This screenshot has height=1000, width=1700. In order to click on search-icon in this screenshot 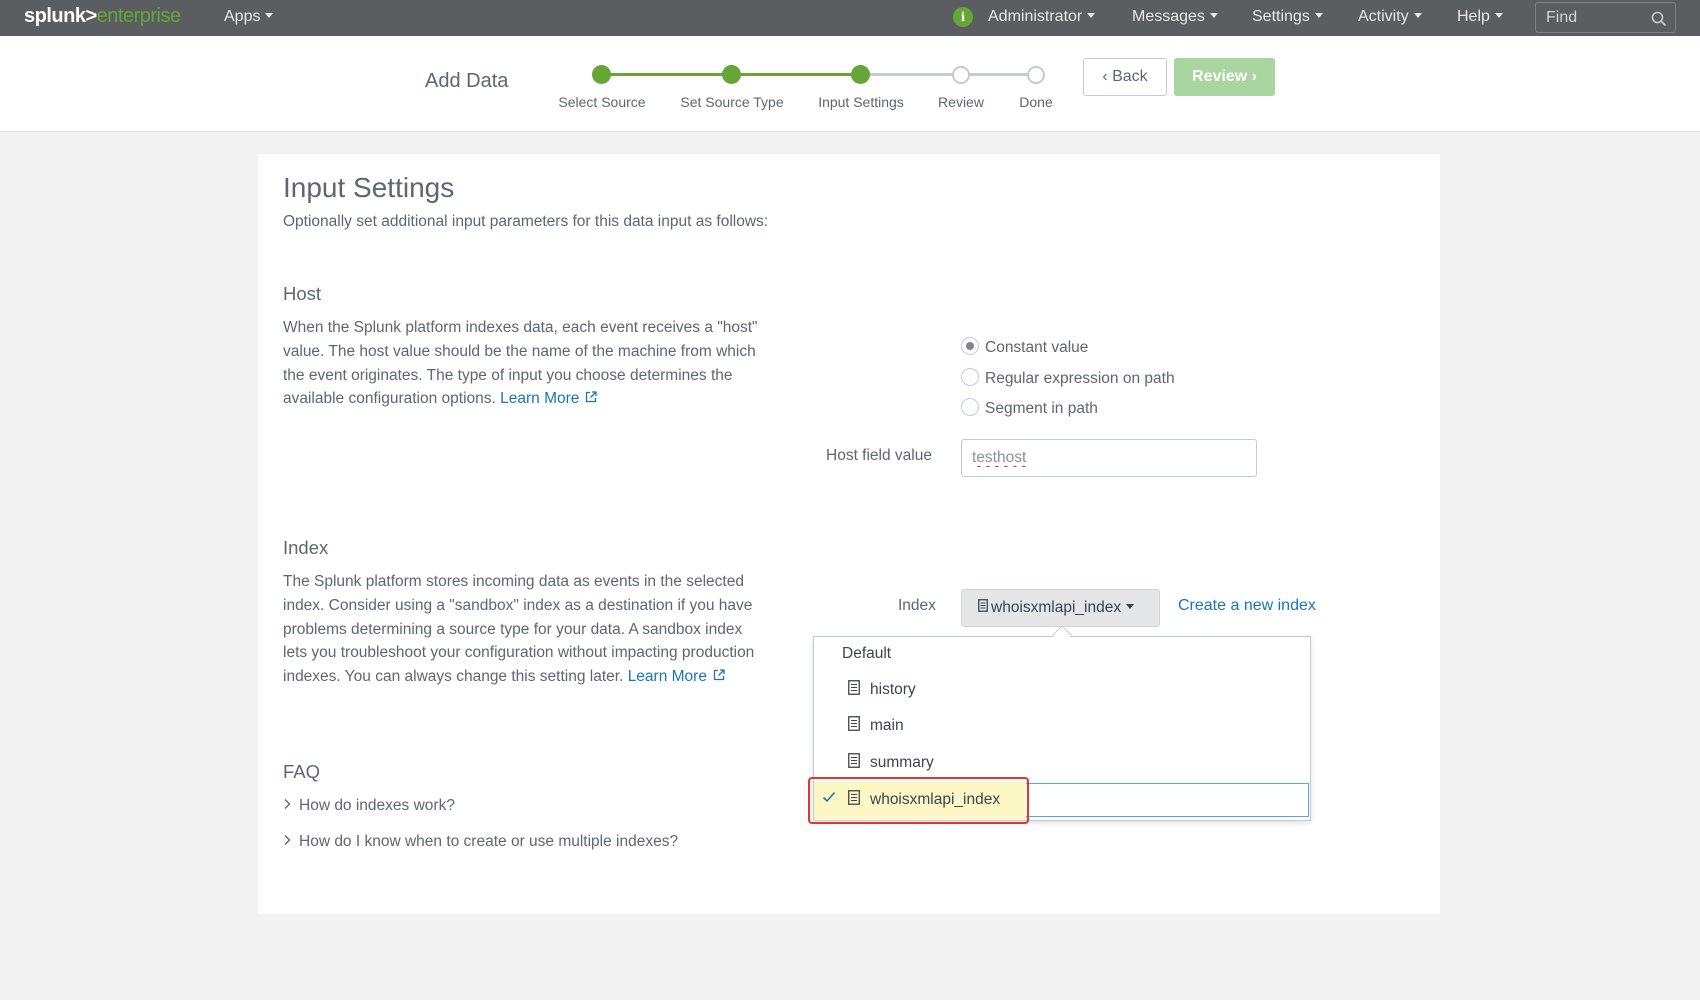, I will do `click(1659, 19)`.